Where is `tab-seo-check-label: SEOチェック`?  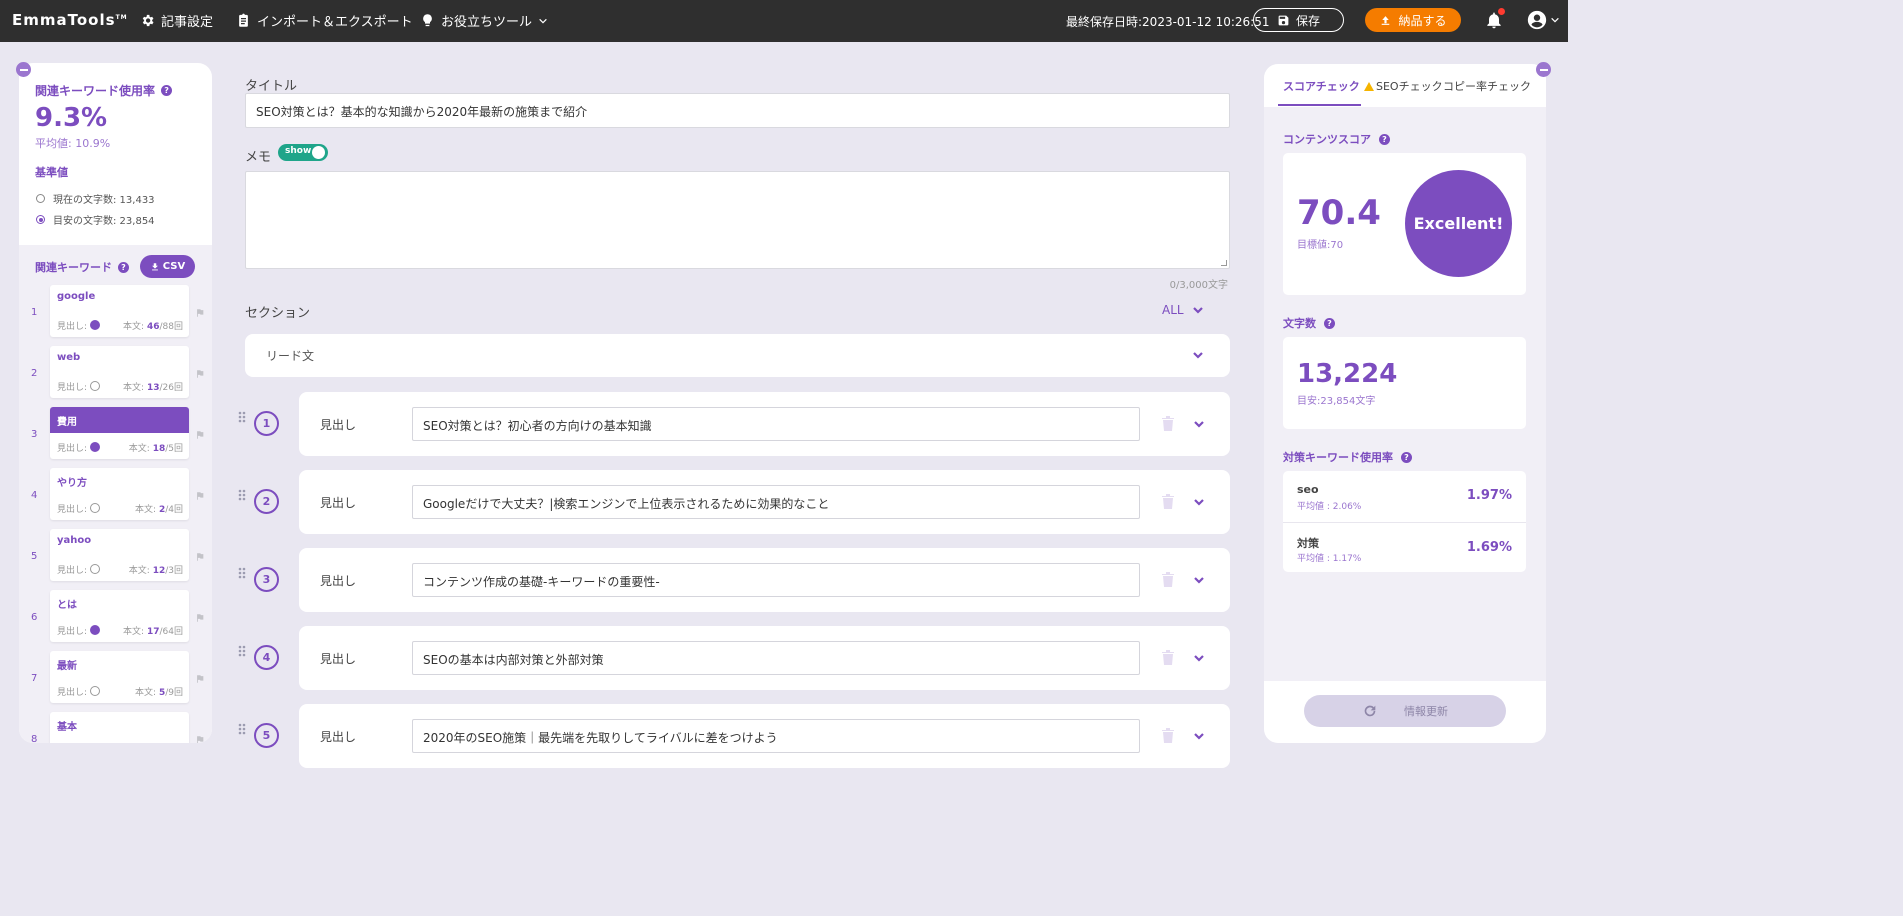
tab-seo-check-label: SEOチェック is located at coordinates (1409, 86).